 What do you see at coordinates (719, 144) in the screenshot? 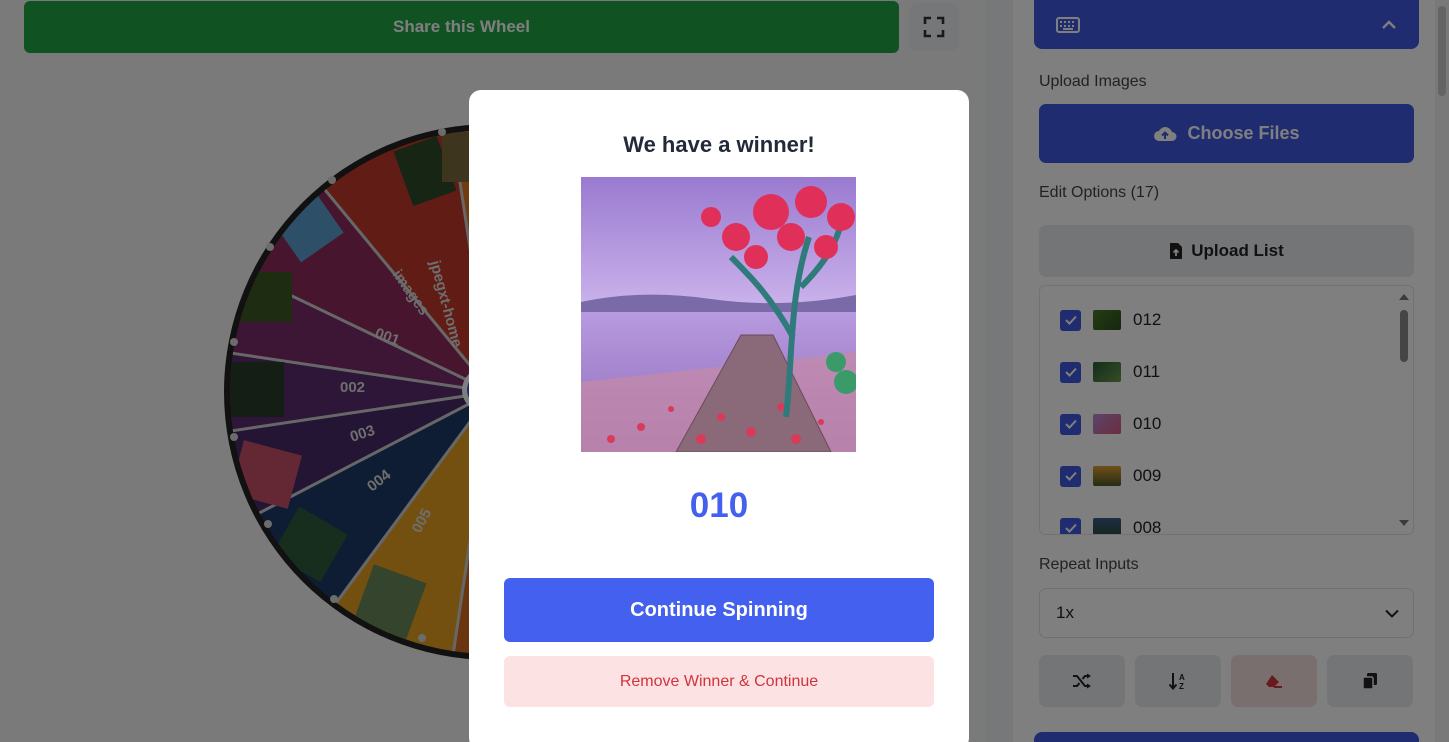
I see `modal-title: We have a winner!` at bounding box center [719, 144].